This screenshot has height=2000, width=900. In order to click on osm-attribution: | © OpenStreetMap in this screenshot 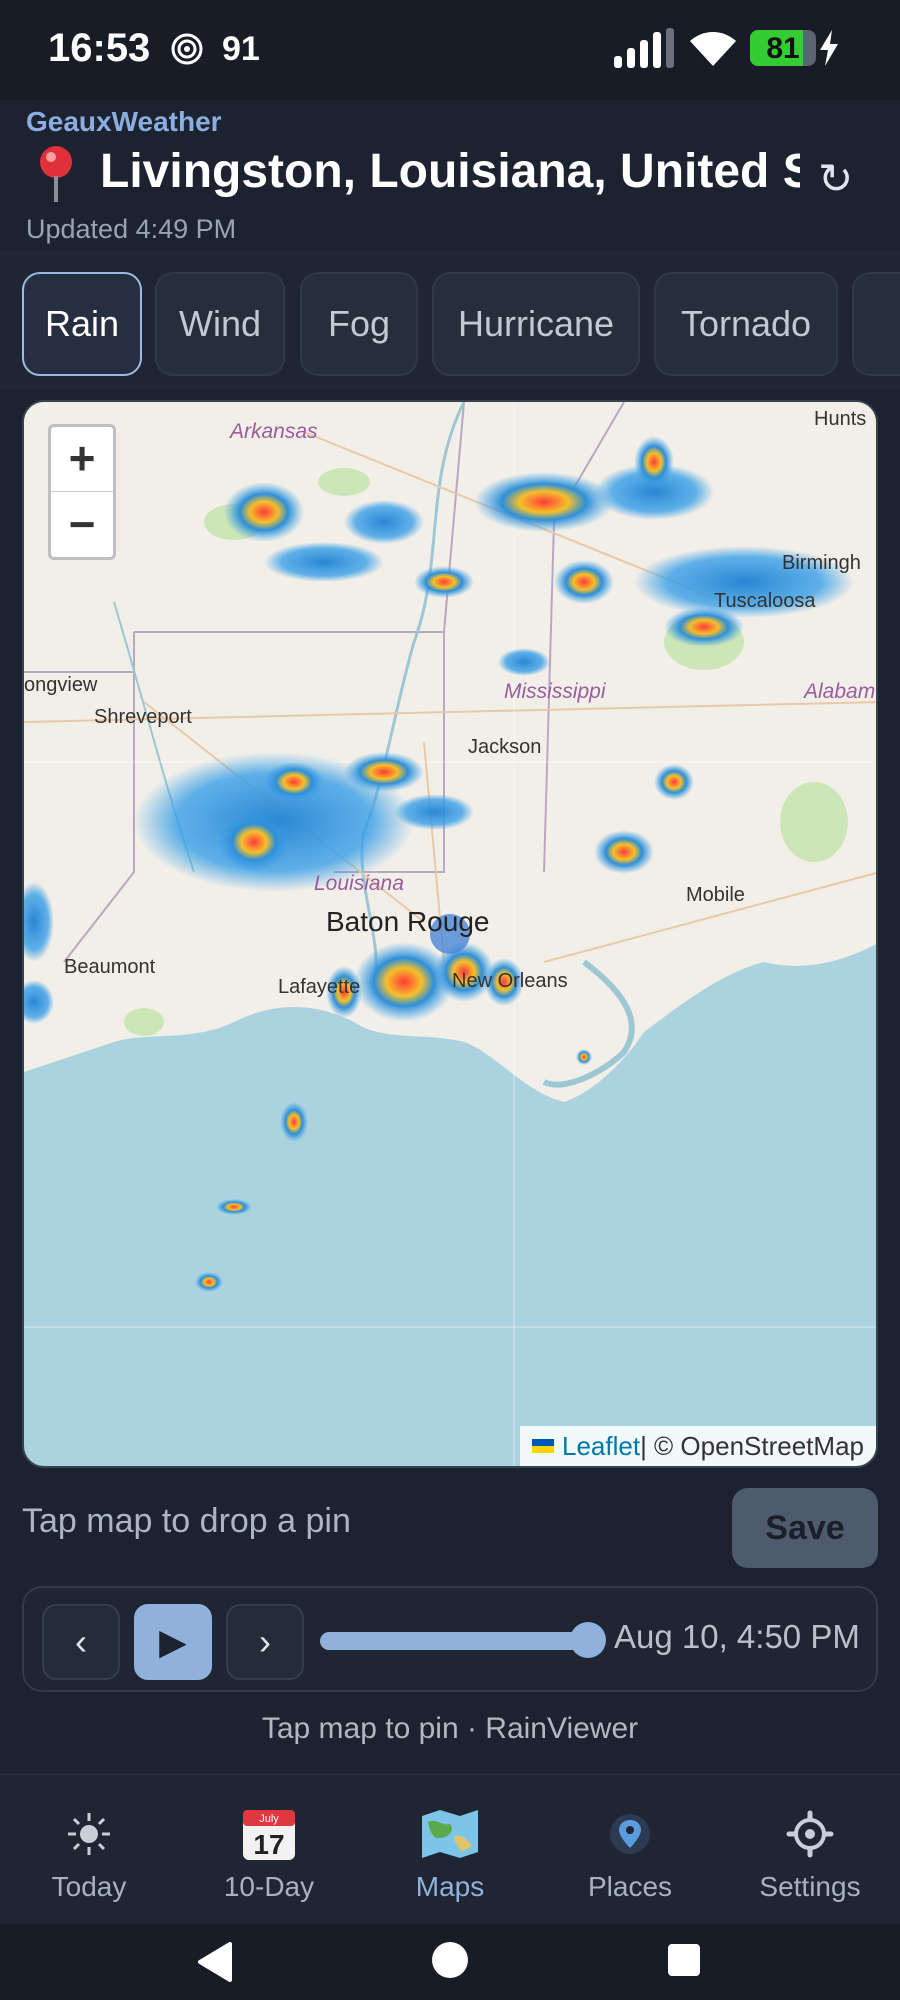, I will do `click(752, 1446)`.